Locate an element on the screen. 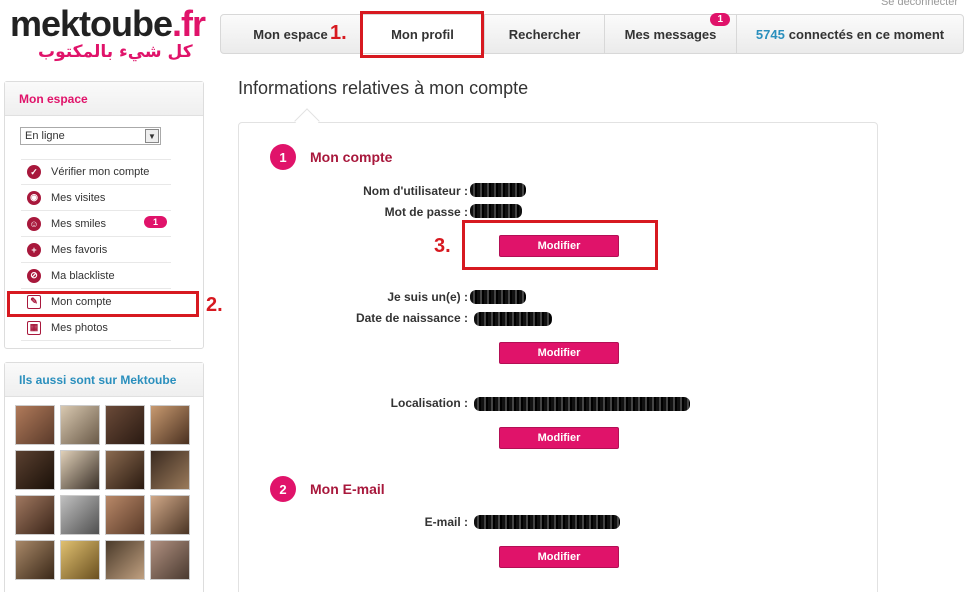  members-title: Ils aussi sont sur Mektoube is located at coordinates (104, 380).